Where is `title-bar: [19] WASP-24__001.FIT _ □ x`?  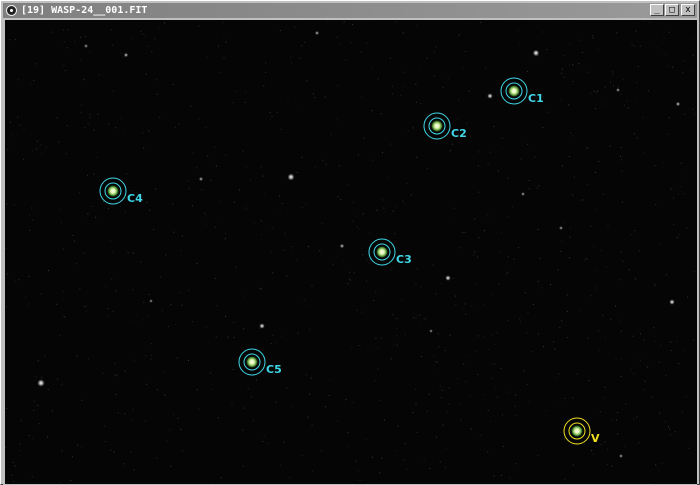 title-bar: [19] WASP-24__001.FIT _ □ x is located at coordinates (350, 10).